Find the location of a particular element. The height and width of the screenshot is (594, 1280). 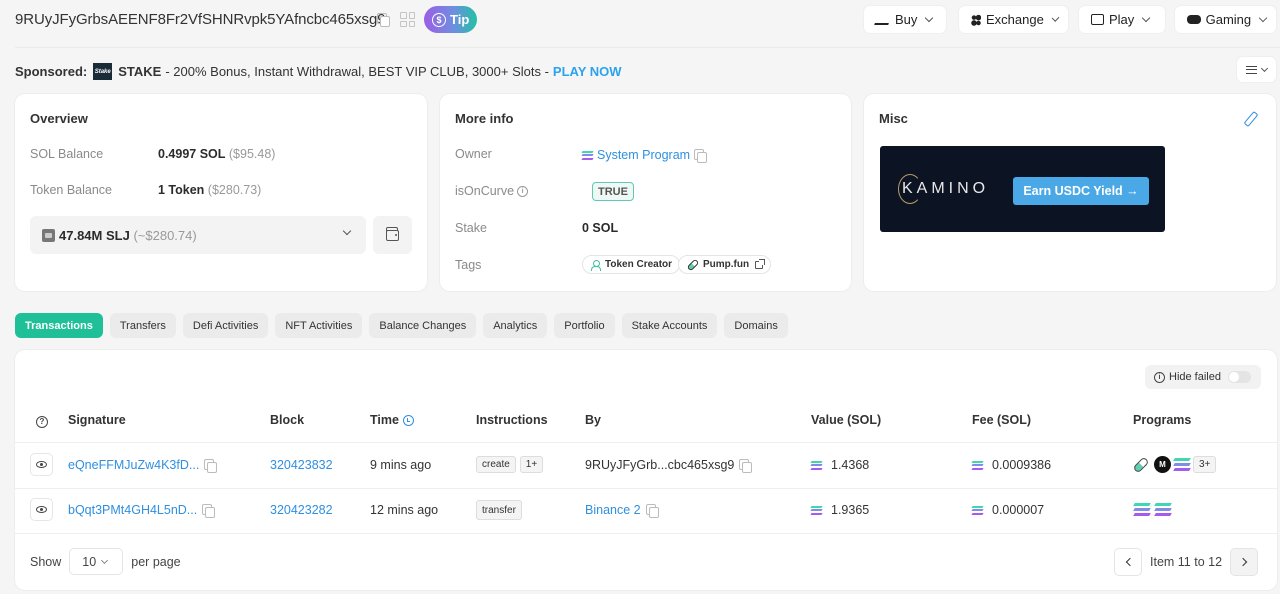

prev-page-button is located at coordinates (1128, 562).